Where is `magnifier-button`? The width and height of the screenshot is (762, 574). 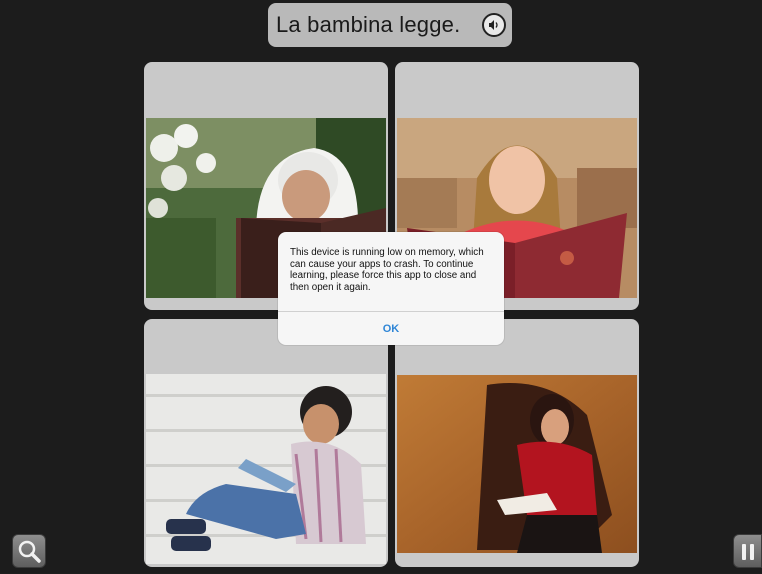
magnifier-button is located at coordinates (29, 551).